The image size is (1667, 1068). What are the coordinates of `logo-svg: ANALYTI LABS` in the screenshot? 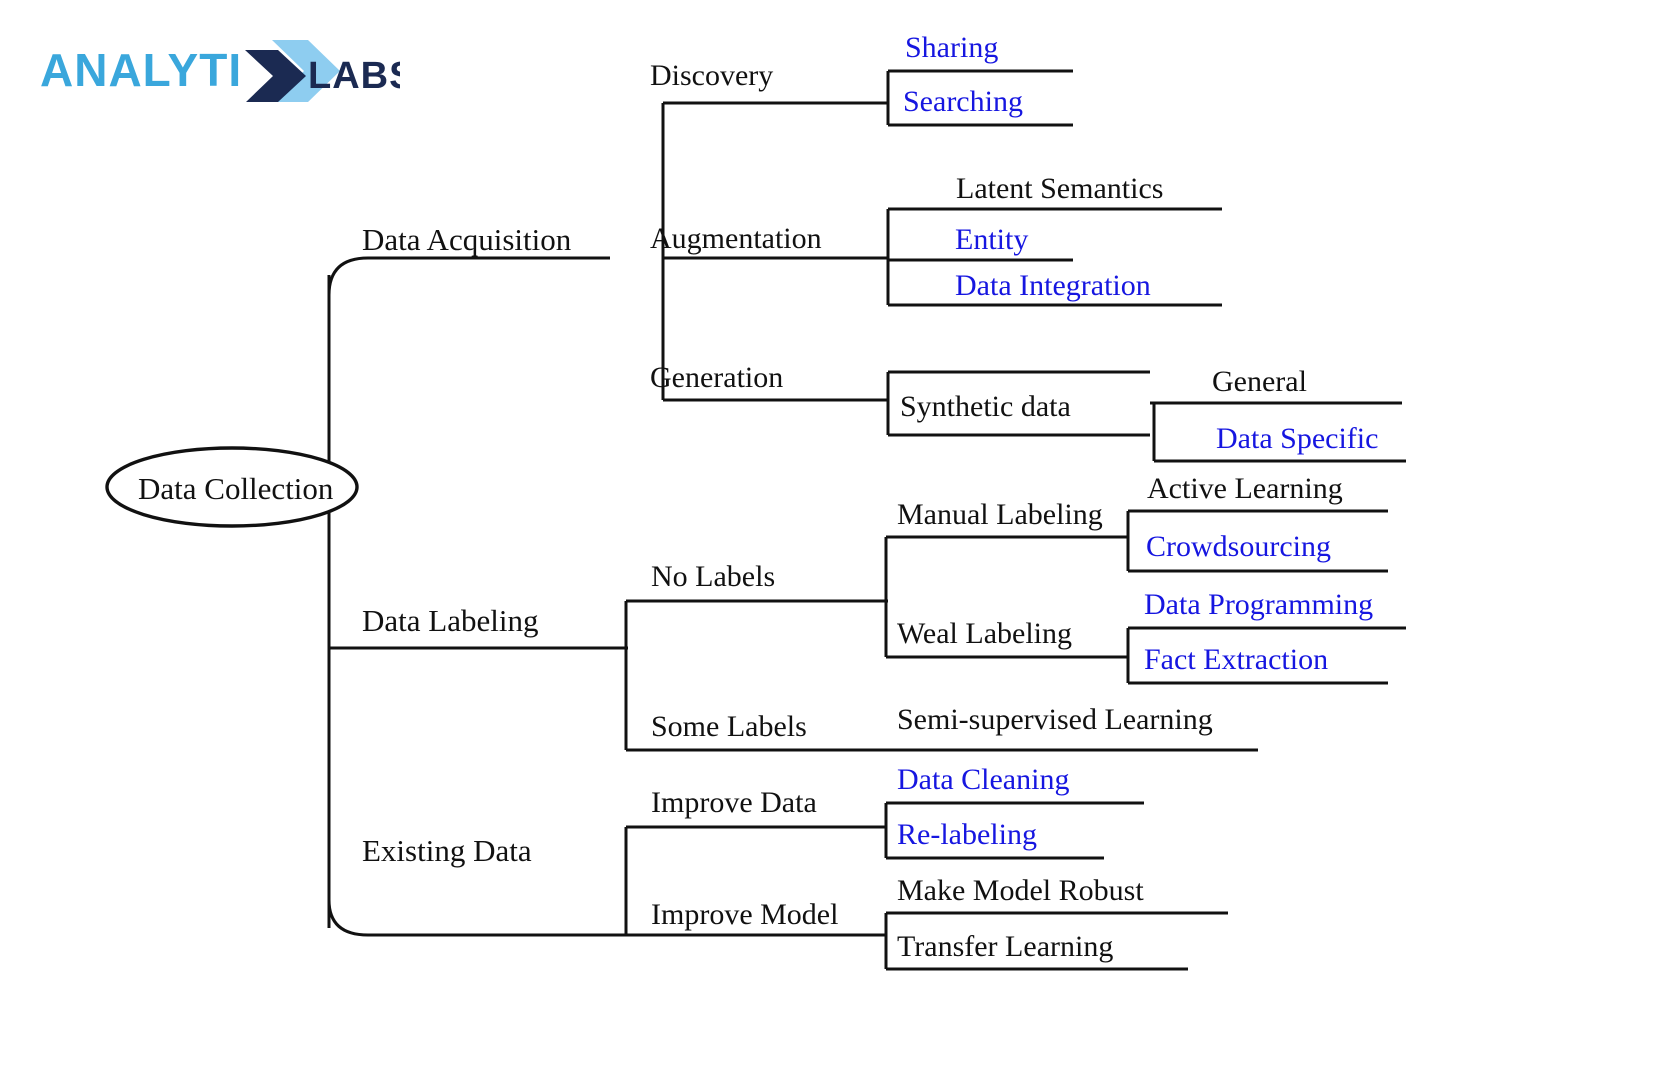 It's located at (227, 71).